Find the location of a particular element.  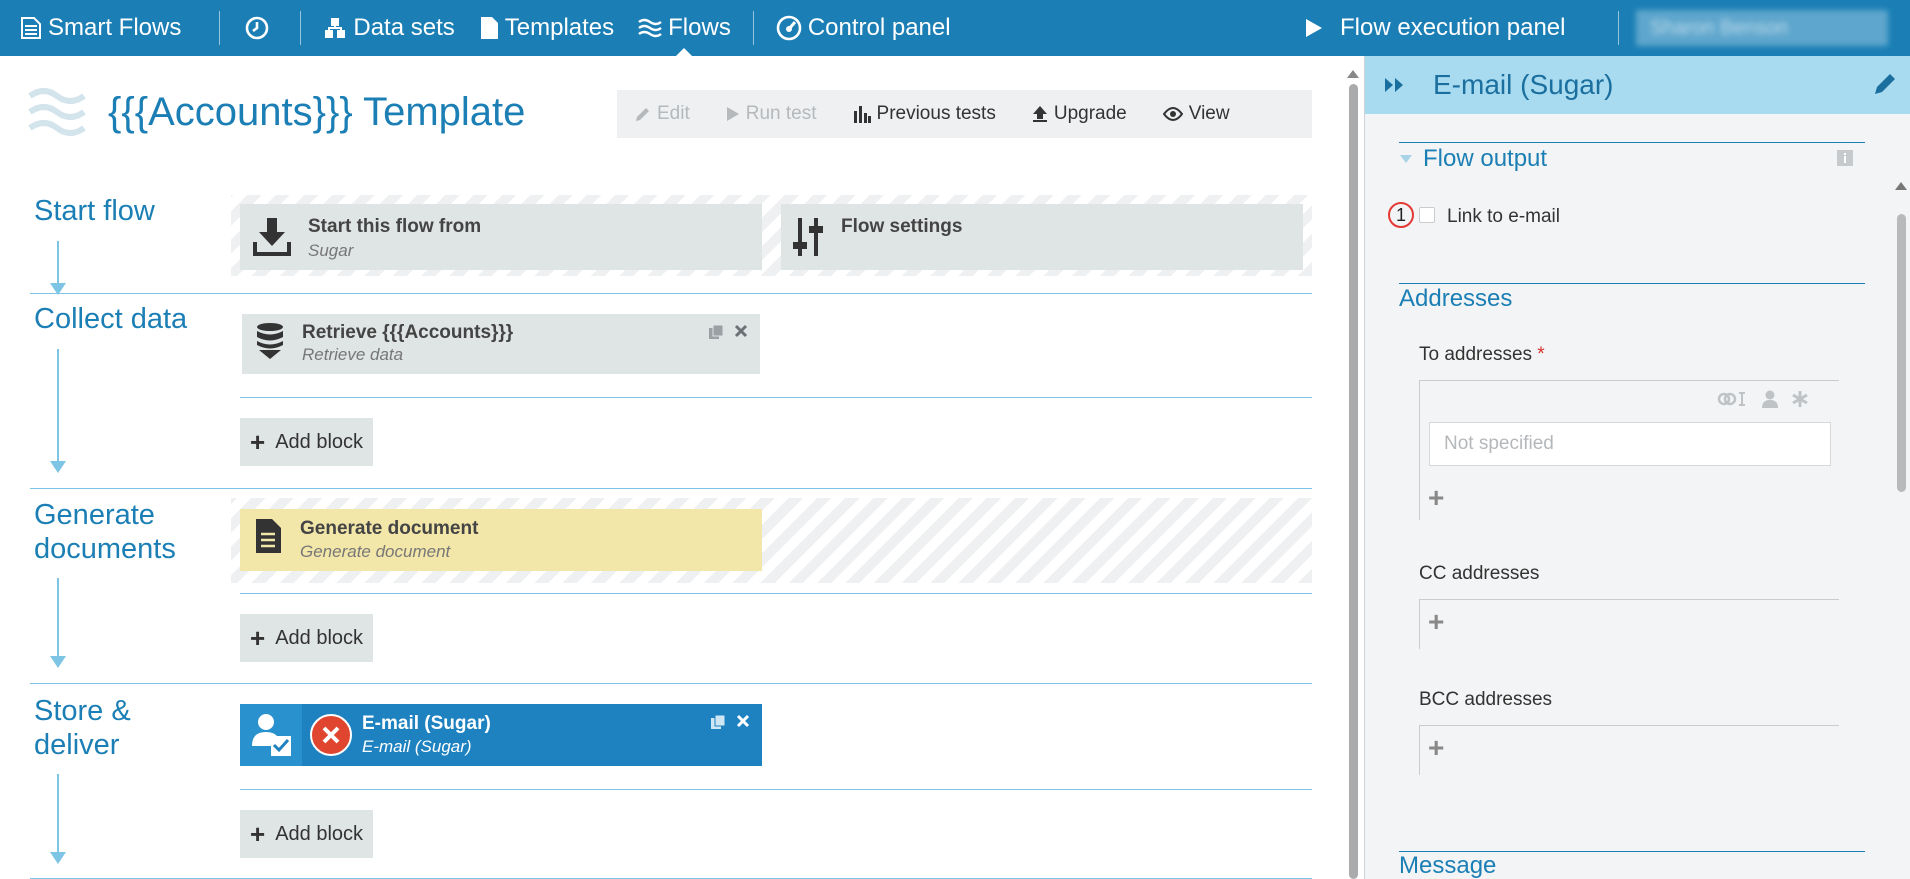

panel-header: E-mail (Sugar) is located at coordinates (1637, 85).